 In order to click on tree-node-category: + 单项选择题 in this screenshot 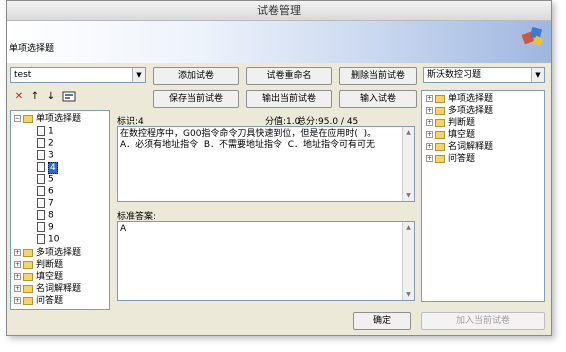, I will do `click(459, 100)`.